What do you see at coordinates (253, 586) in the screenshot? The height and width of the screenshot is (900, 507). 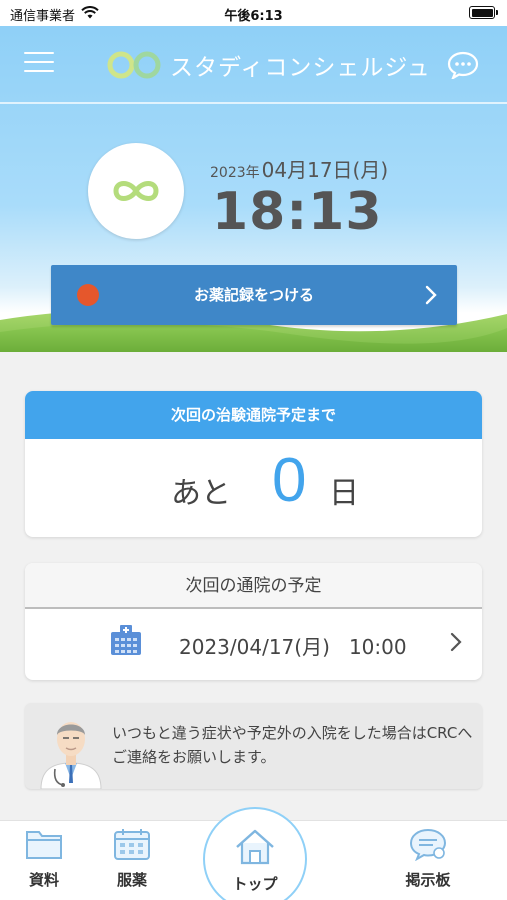 I see `next-visit-header: 次回の通院の予定` at bounding box center [253, 586].